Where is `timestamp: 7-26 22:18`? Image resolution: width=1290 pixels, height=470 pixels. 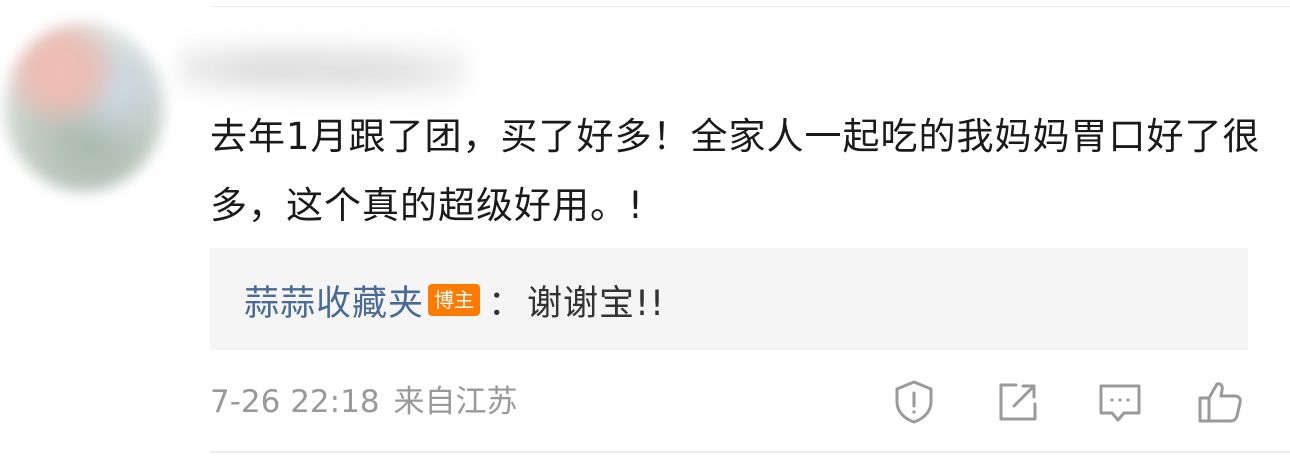 timestamp: 7-26 22:18 is located at coordinates (295, 402).